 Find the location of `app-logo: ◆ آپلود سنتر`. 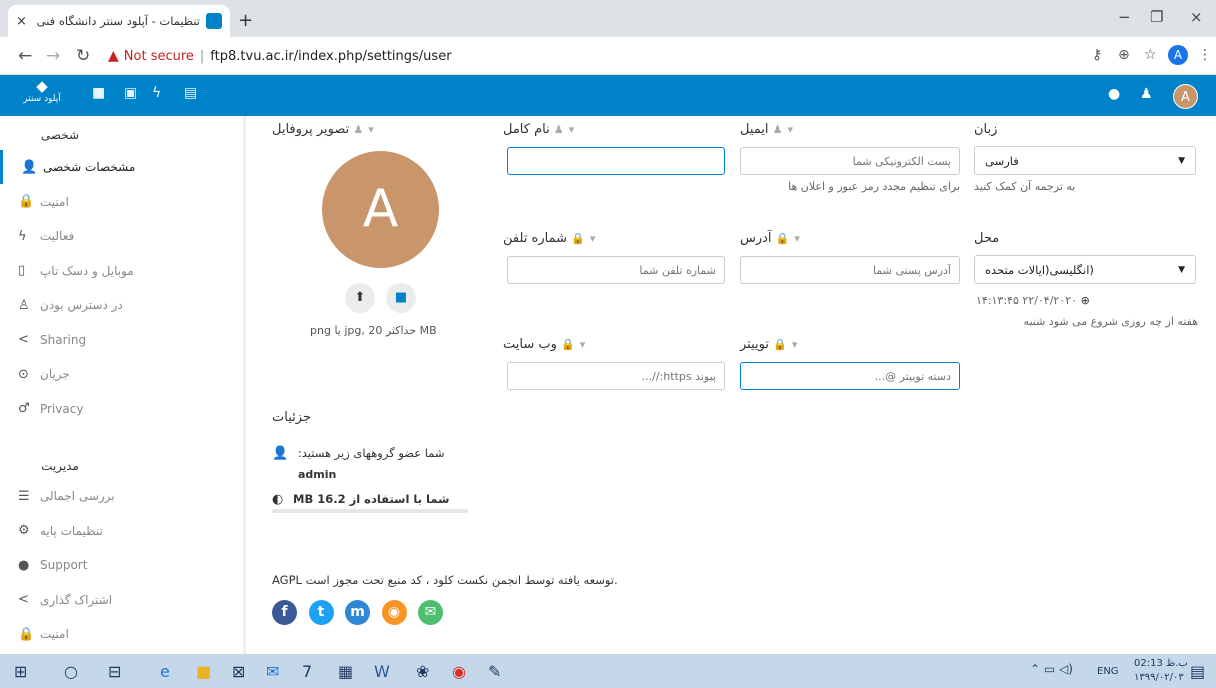

app-logo: ◆ آپلود سنتر is located at coordinates (42, 95).